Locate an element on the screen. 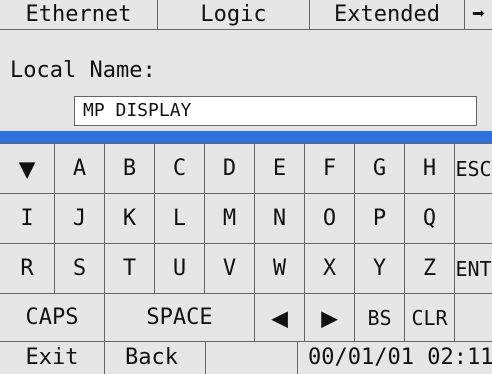 The height and width of the screenshot is (374, 492). key-d: D is located at coordinates (230, 169).